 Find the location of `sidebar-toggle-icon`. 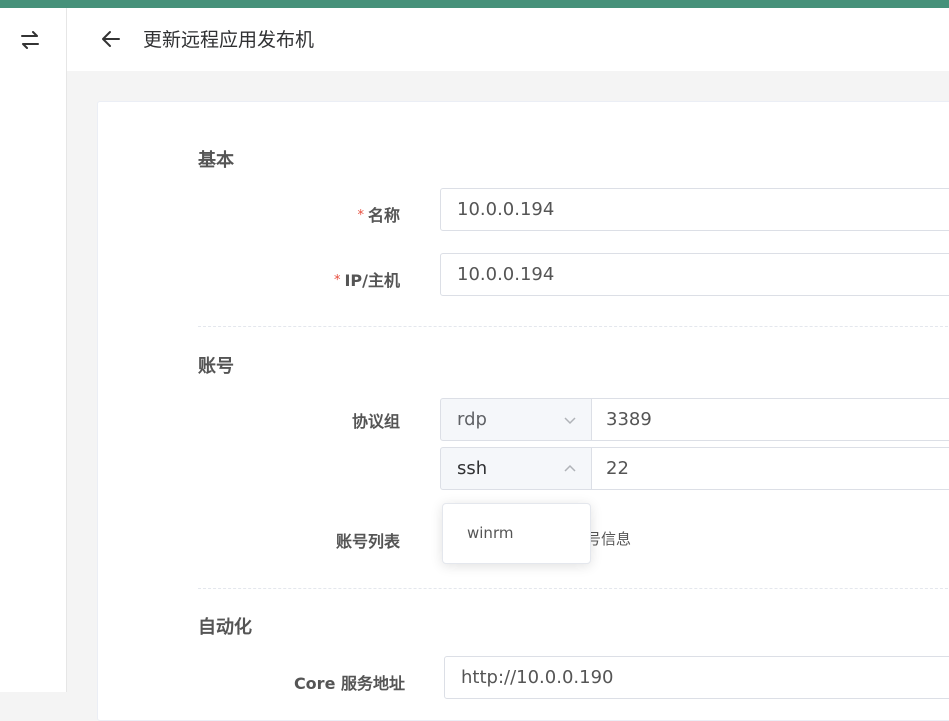

sidebar-toggle-icon is located at coordinates (30, 40).